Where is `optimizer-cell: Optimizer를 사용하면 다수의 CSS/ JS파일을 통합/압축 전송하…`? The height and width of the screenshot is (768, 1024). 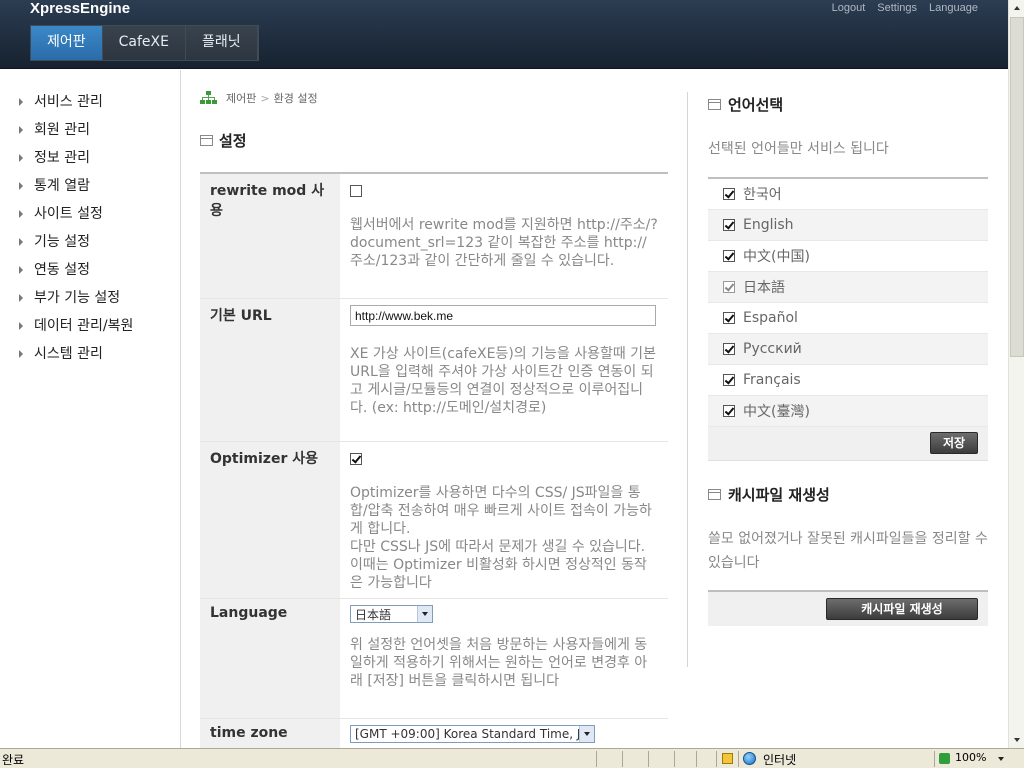 optimizer-cell: Optimizer를 사용하면 다수의 CSS/ JS파일을 통합/압축 전송하… is located at coordinates (504, 520).